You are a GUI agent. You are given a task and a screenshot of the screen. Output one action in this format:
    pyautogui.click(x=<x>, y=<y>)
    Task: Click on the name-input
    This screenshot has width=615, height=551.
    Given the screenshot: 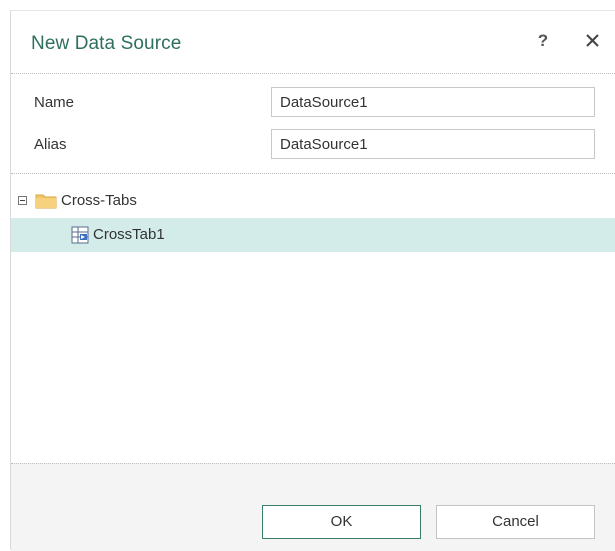 What is the action you would take?
    pyautogui.click(x=433, y=102)
    